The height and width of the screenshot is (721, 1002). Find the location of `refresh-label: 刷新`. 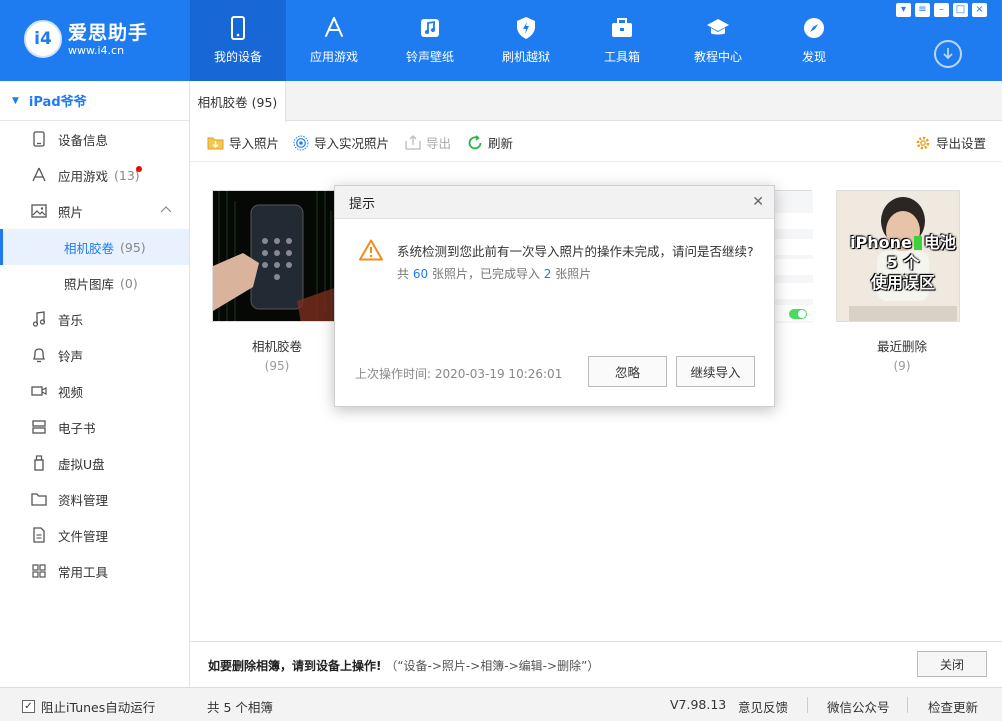

refresh-label: 刷新 is located at coordinates (501, 143).